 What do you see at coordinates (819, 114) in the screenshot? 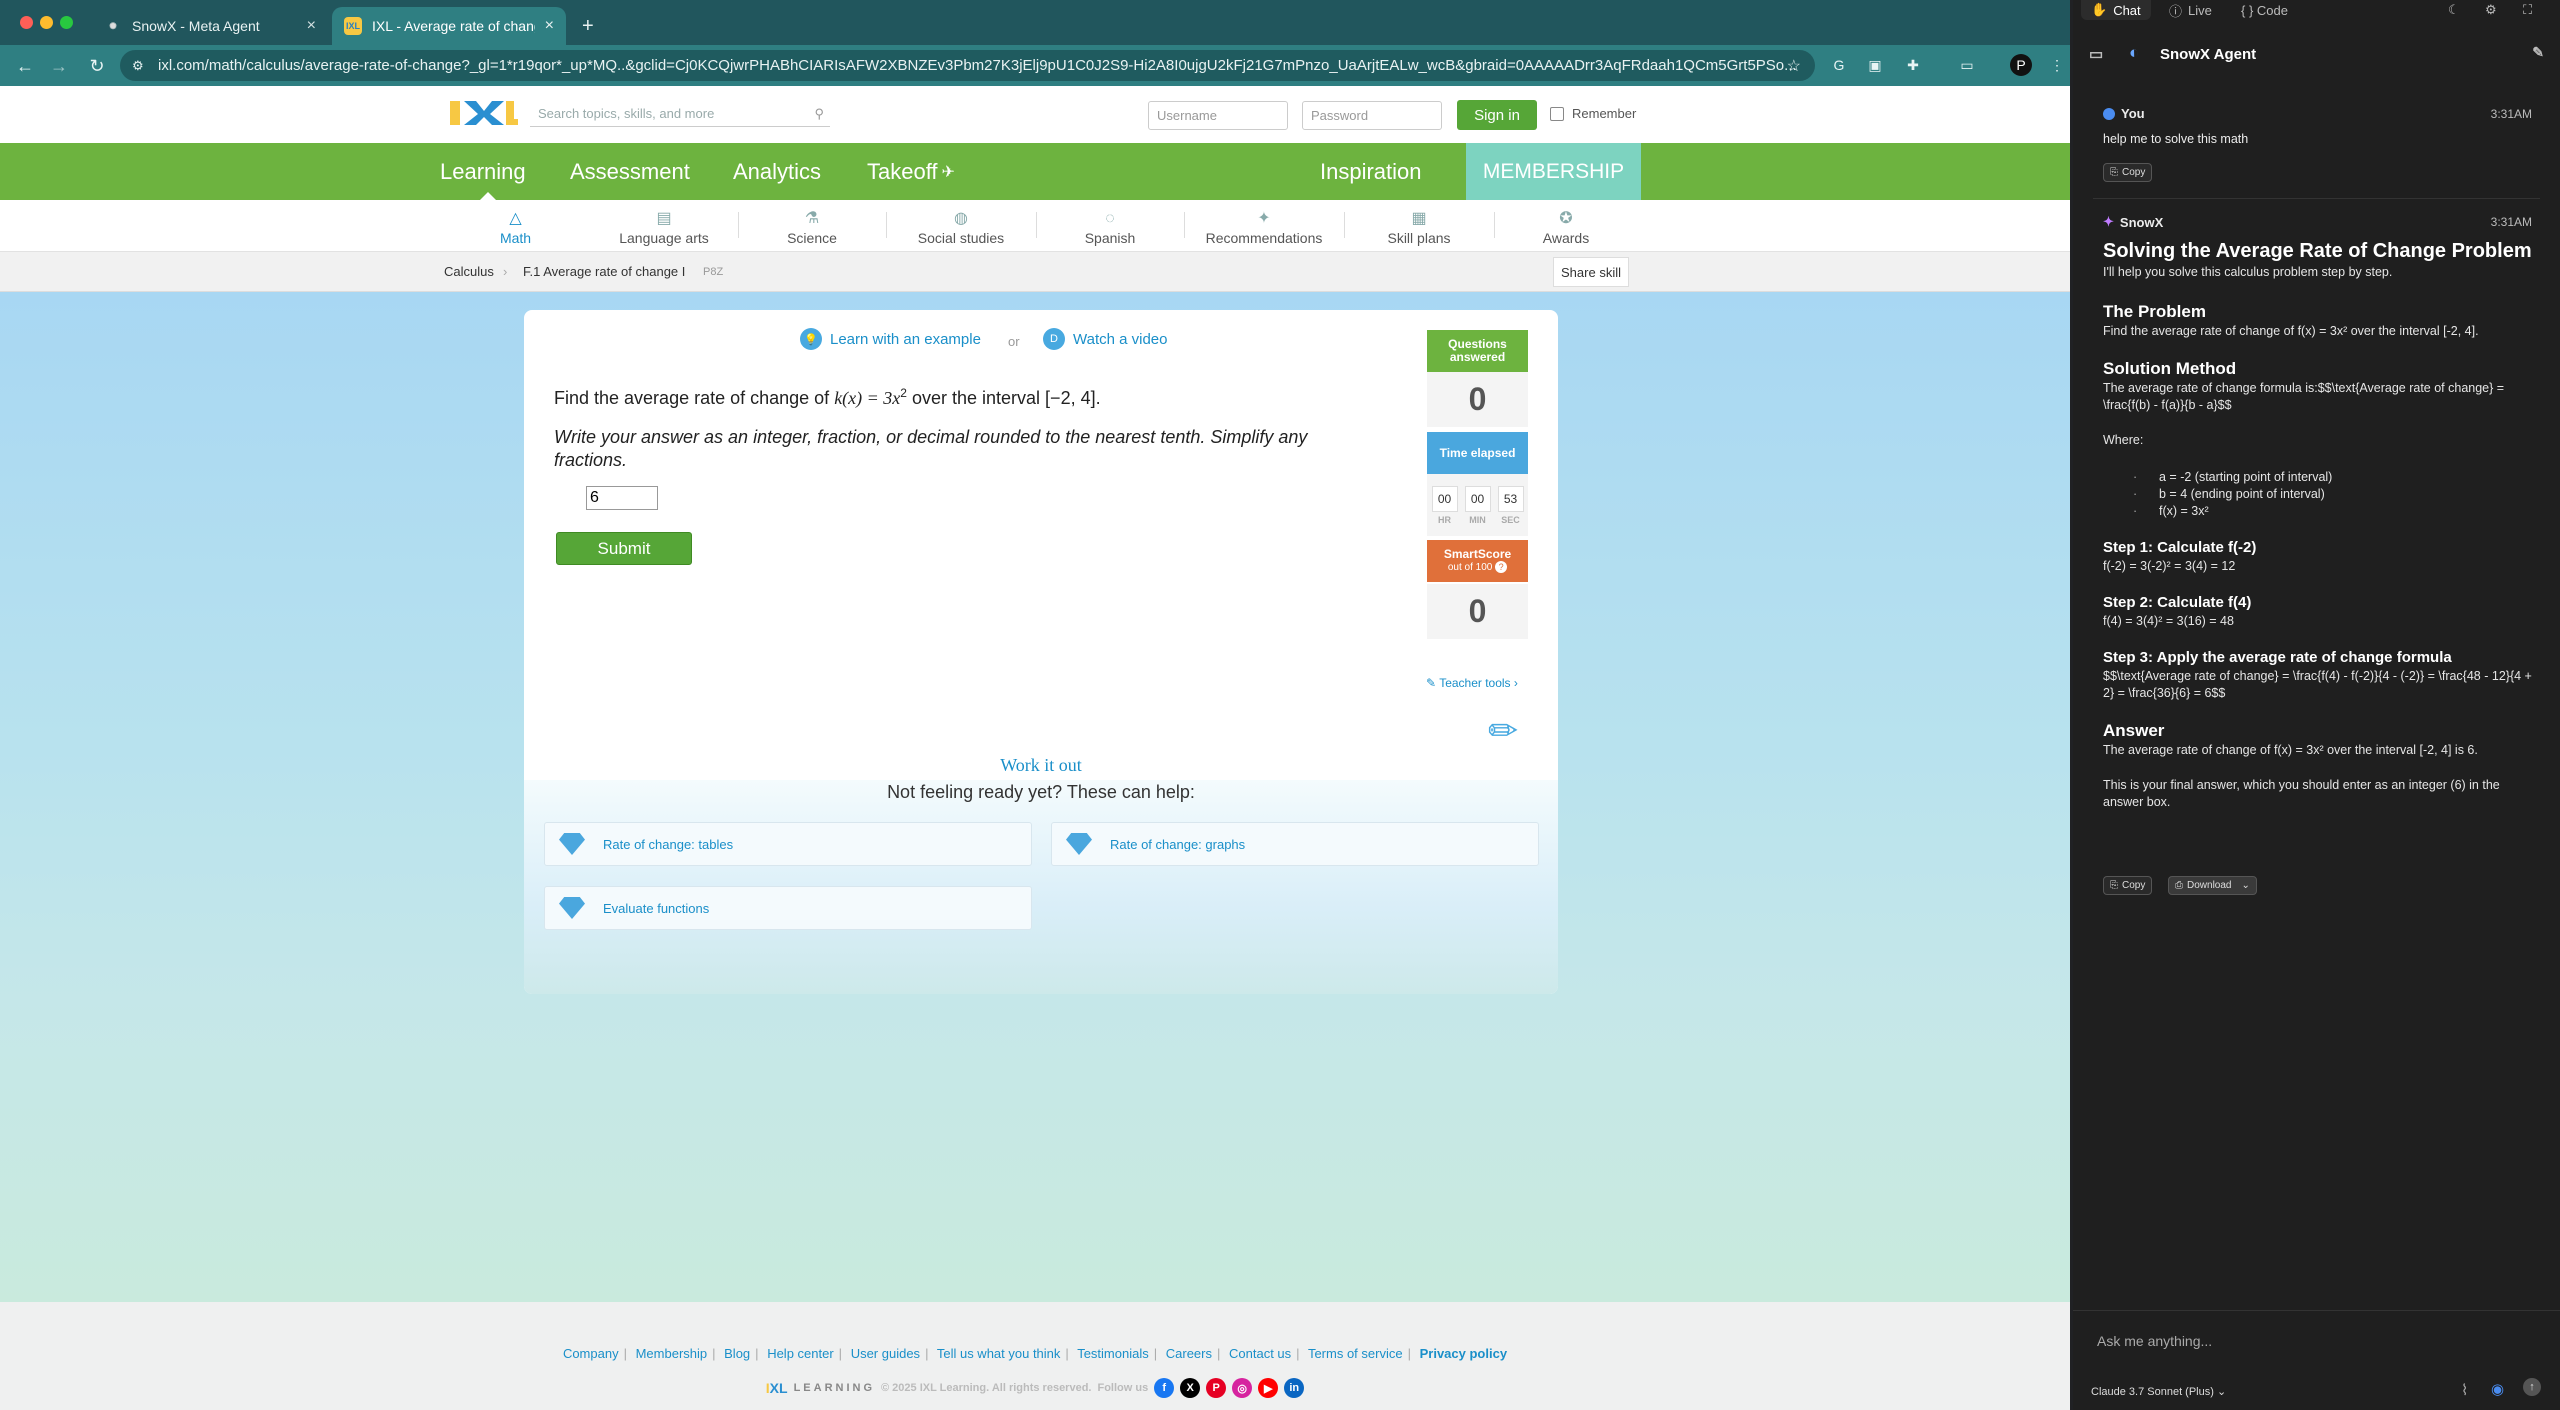
I see `search-icon: ⚲` at bounding box center [819, 114].